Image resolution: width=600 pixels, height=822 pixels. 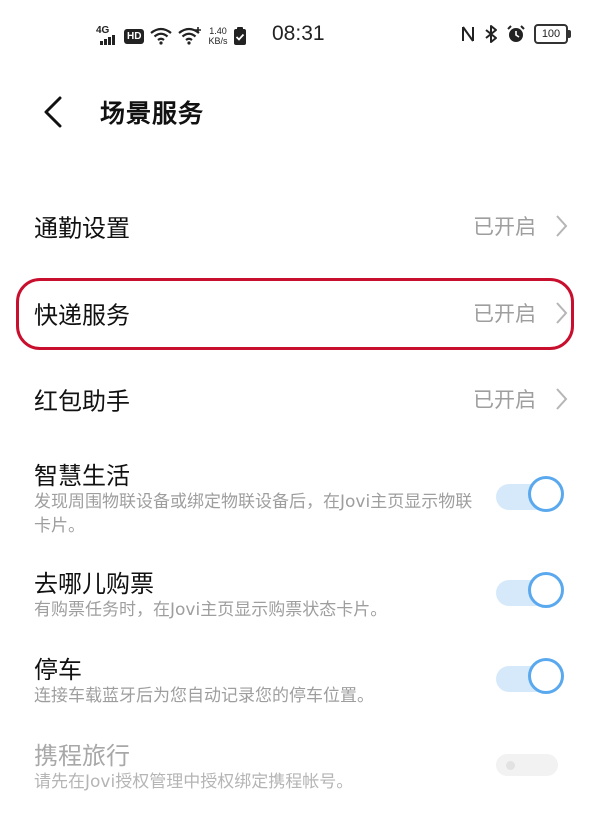 I want to click on toggle-title: 智慧生活, so click(x=82, y=476).